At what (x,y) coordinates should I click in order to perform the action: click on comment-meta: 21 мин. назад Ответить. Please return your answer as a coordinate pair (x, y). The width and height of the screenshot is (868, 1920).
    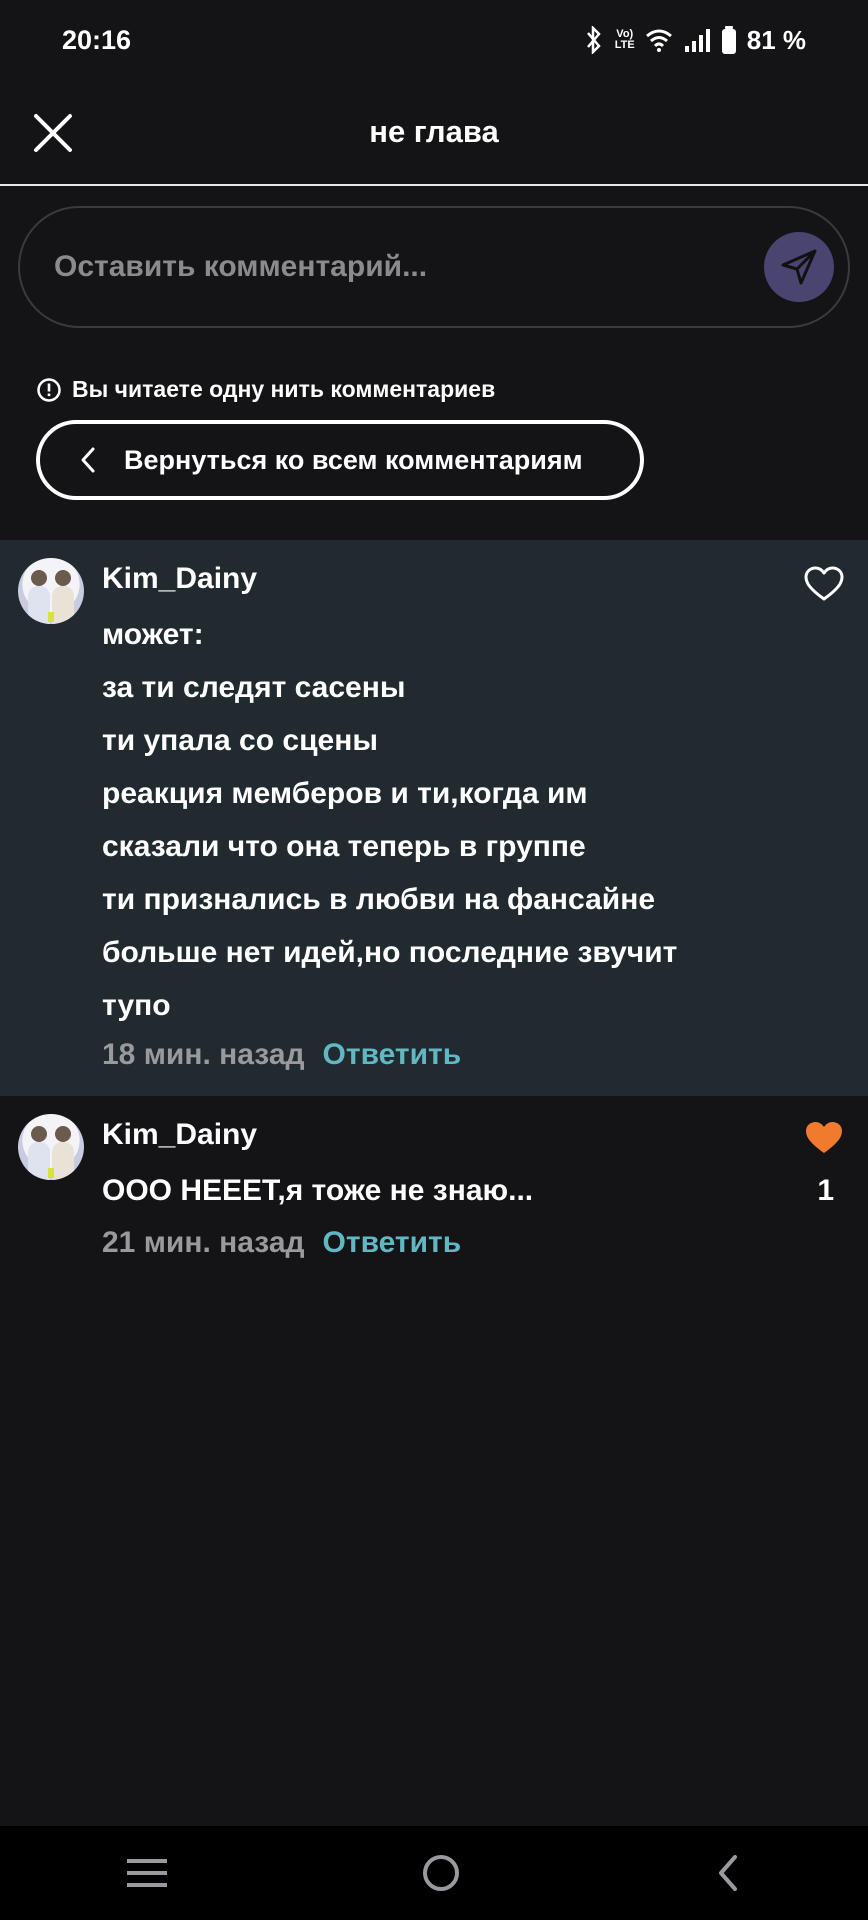
    Looking at the image, I should click on (281, 1243).